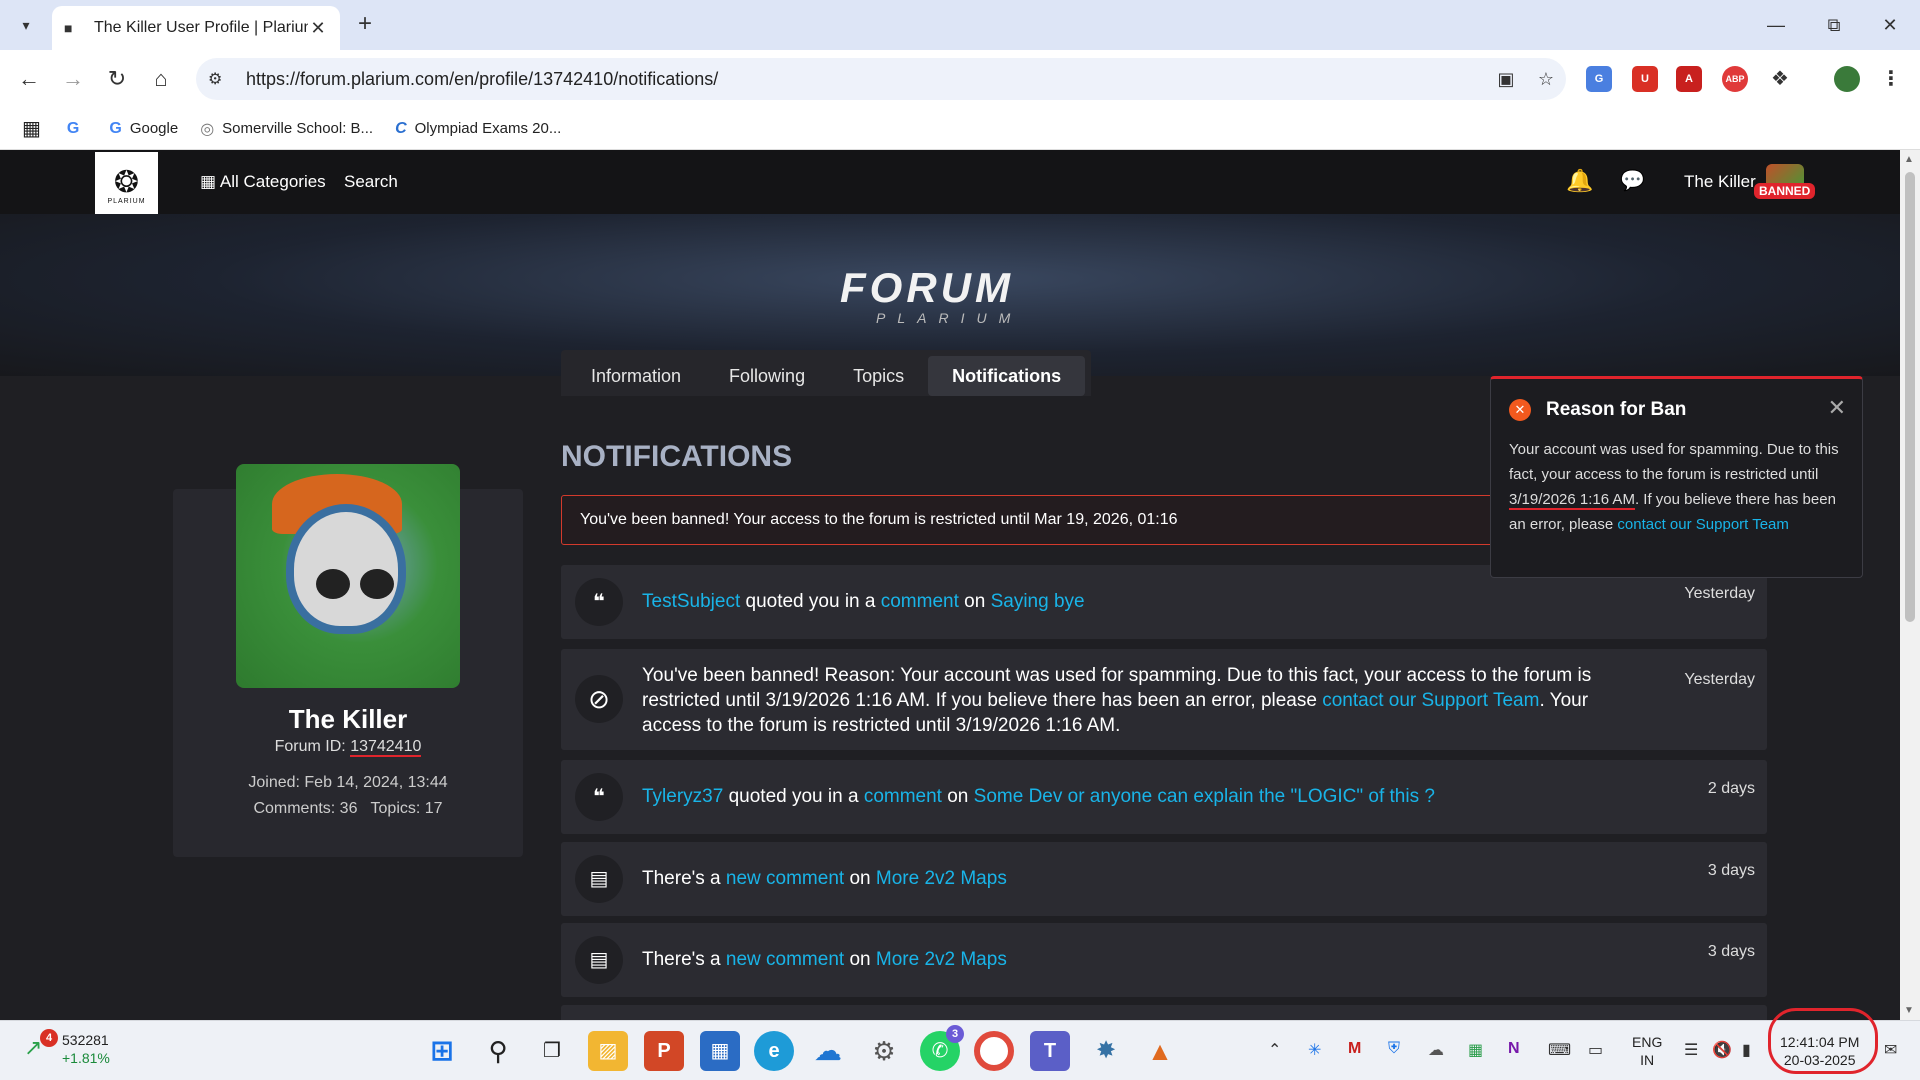  Describe the element at coordinates (442, 1051) in the screenshot. I see `start-windows-icon: ⊞` at that location.